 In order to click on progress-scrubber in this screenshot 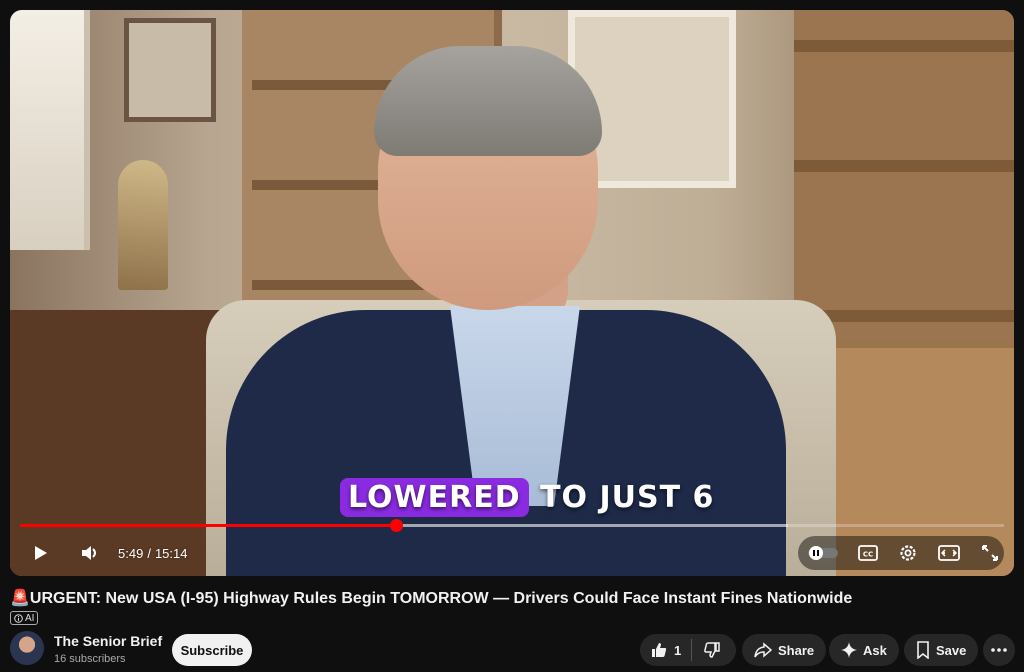, I will do `click(396, 525)`.